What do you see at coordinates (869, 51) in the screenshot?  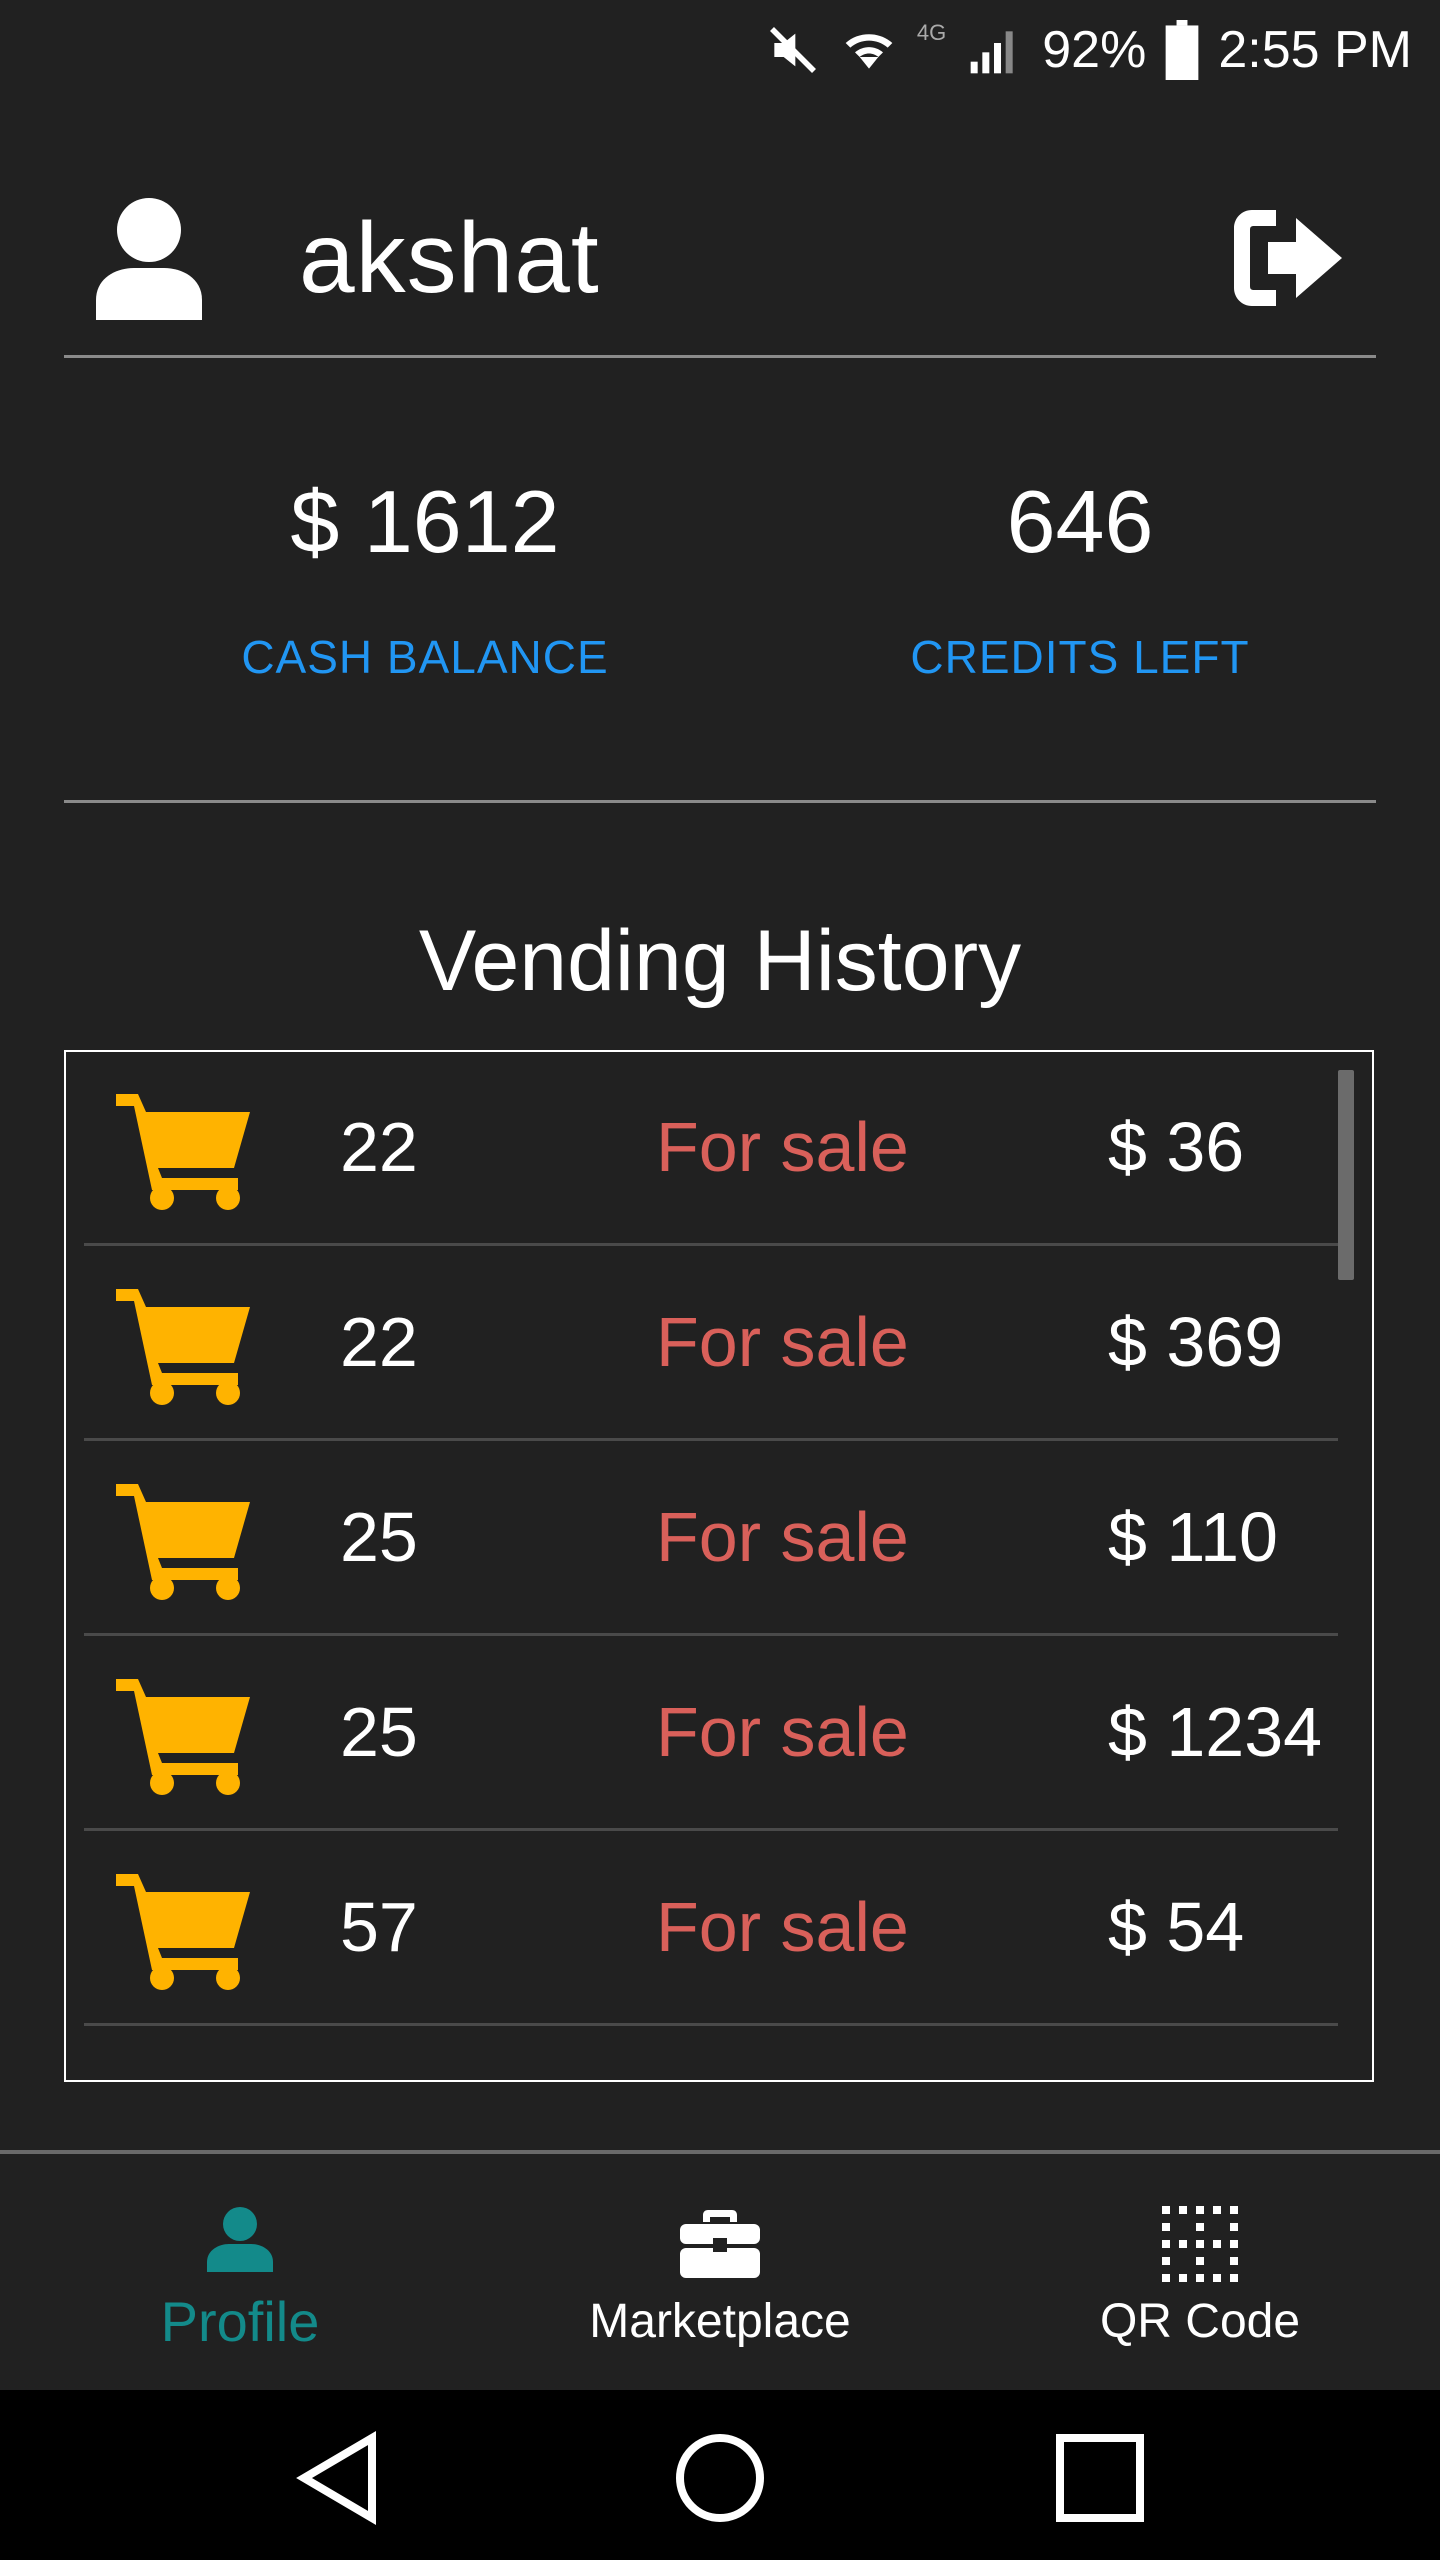 I see `wifi-icon` at bounding box center [869, 51].